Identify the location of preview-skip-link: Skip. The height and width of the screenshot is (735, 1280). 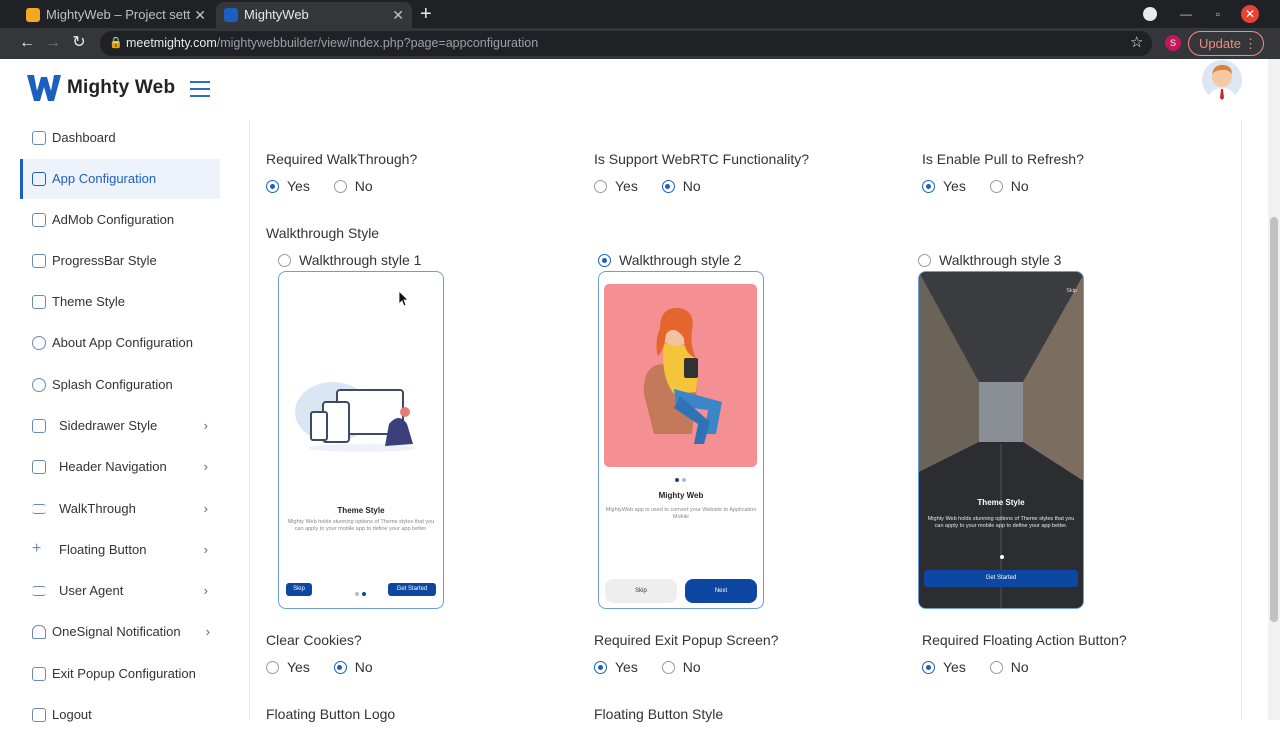
(1071, 291).